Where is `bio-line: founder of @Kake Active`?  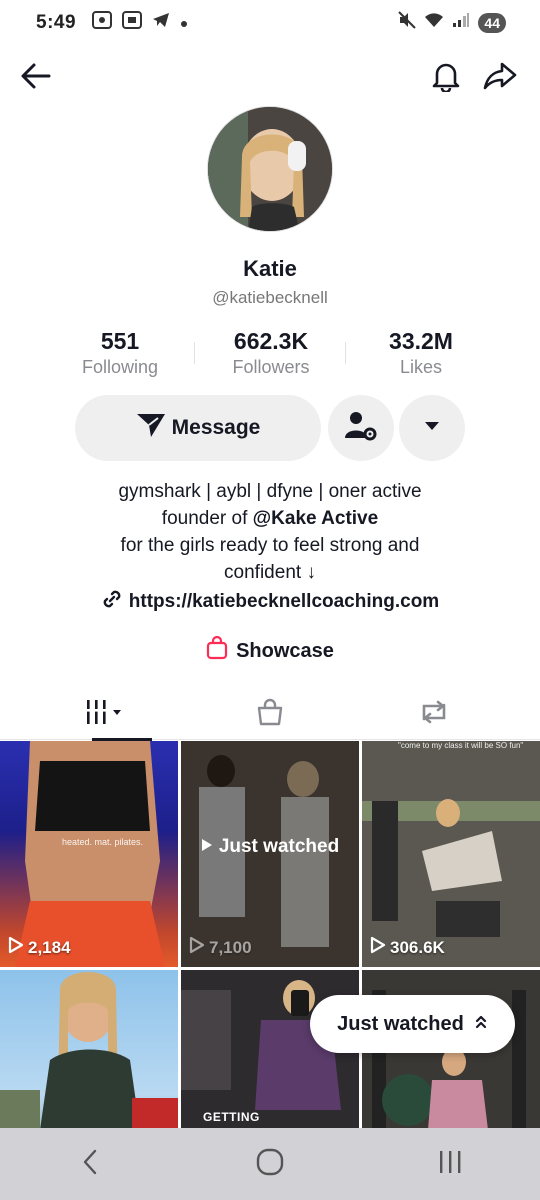 bio-line: founder of @Kake Active is located at coordinates (270, 518).